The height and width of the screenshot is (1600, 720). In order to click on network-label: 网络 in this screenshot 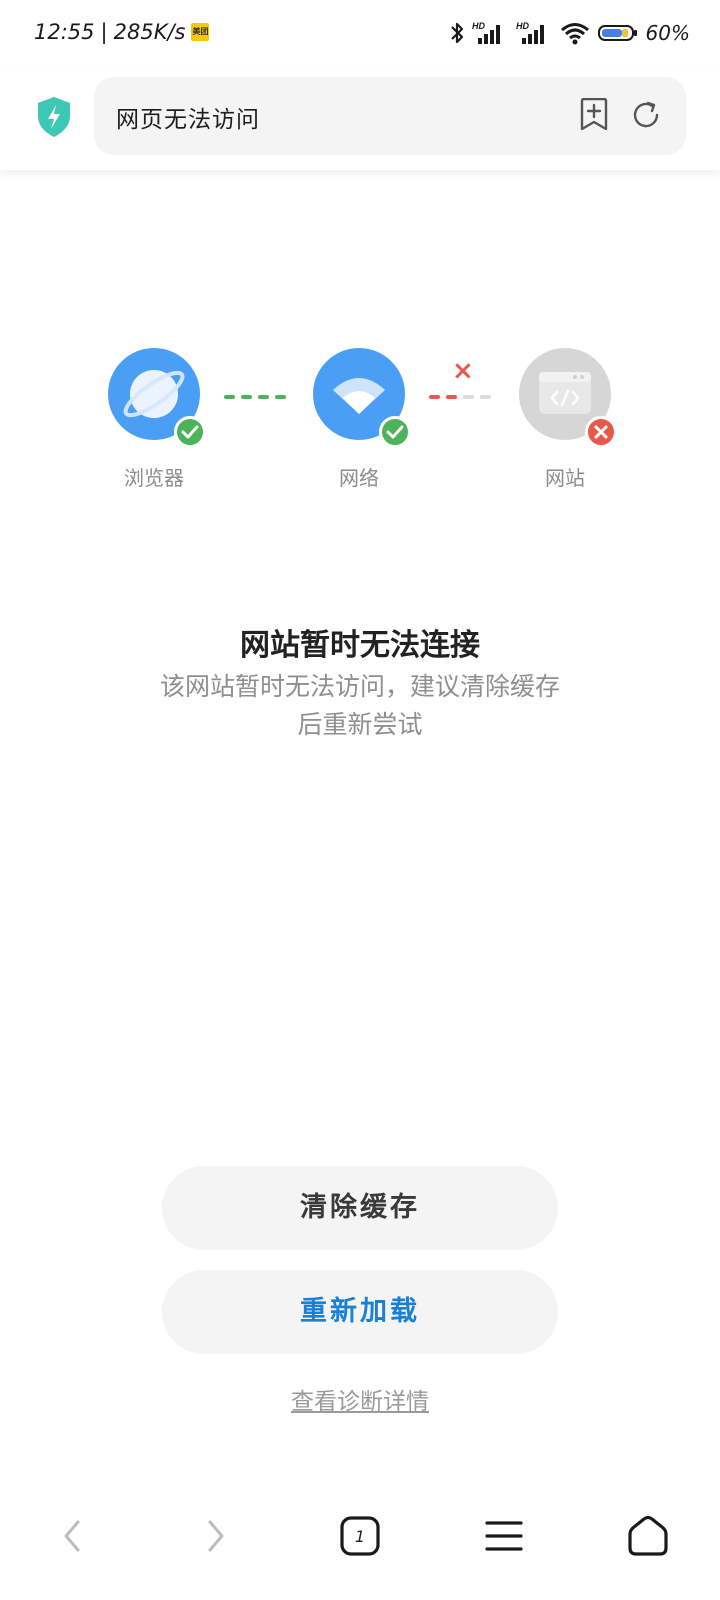, I will do `click(359, 478)`.